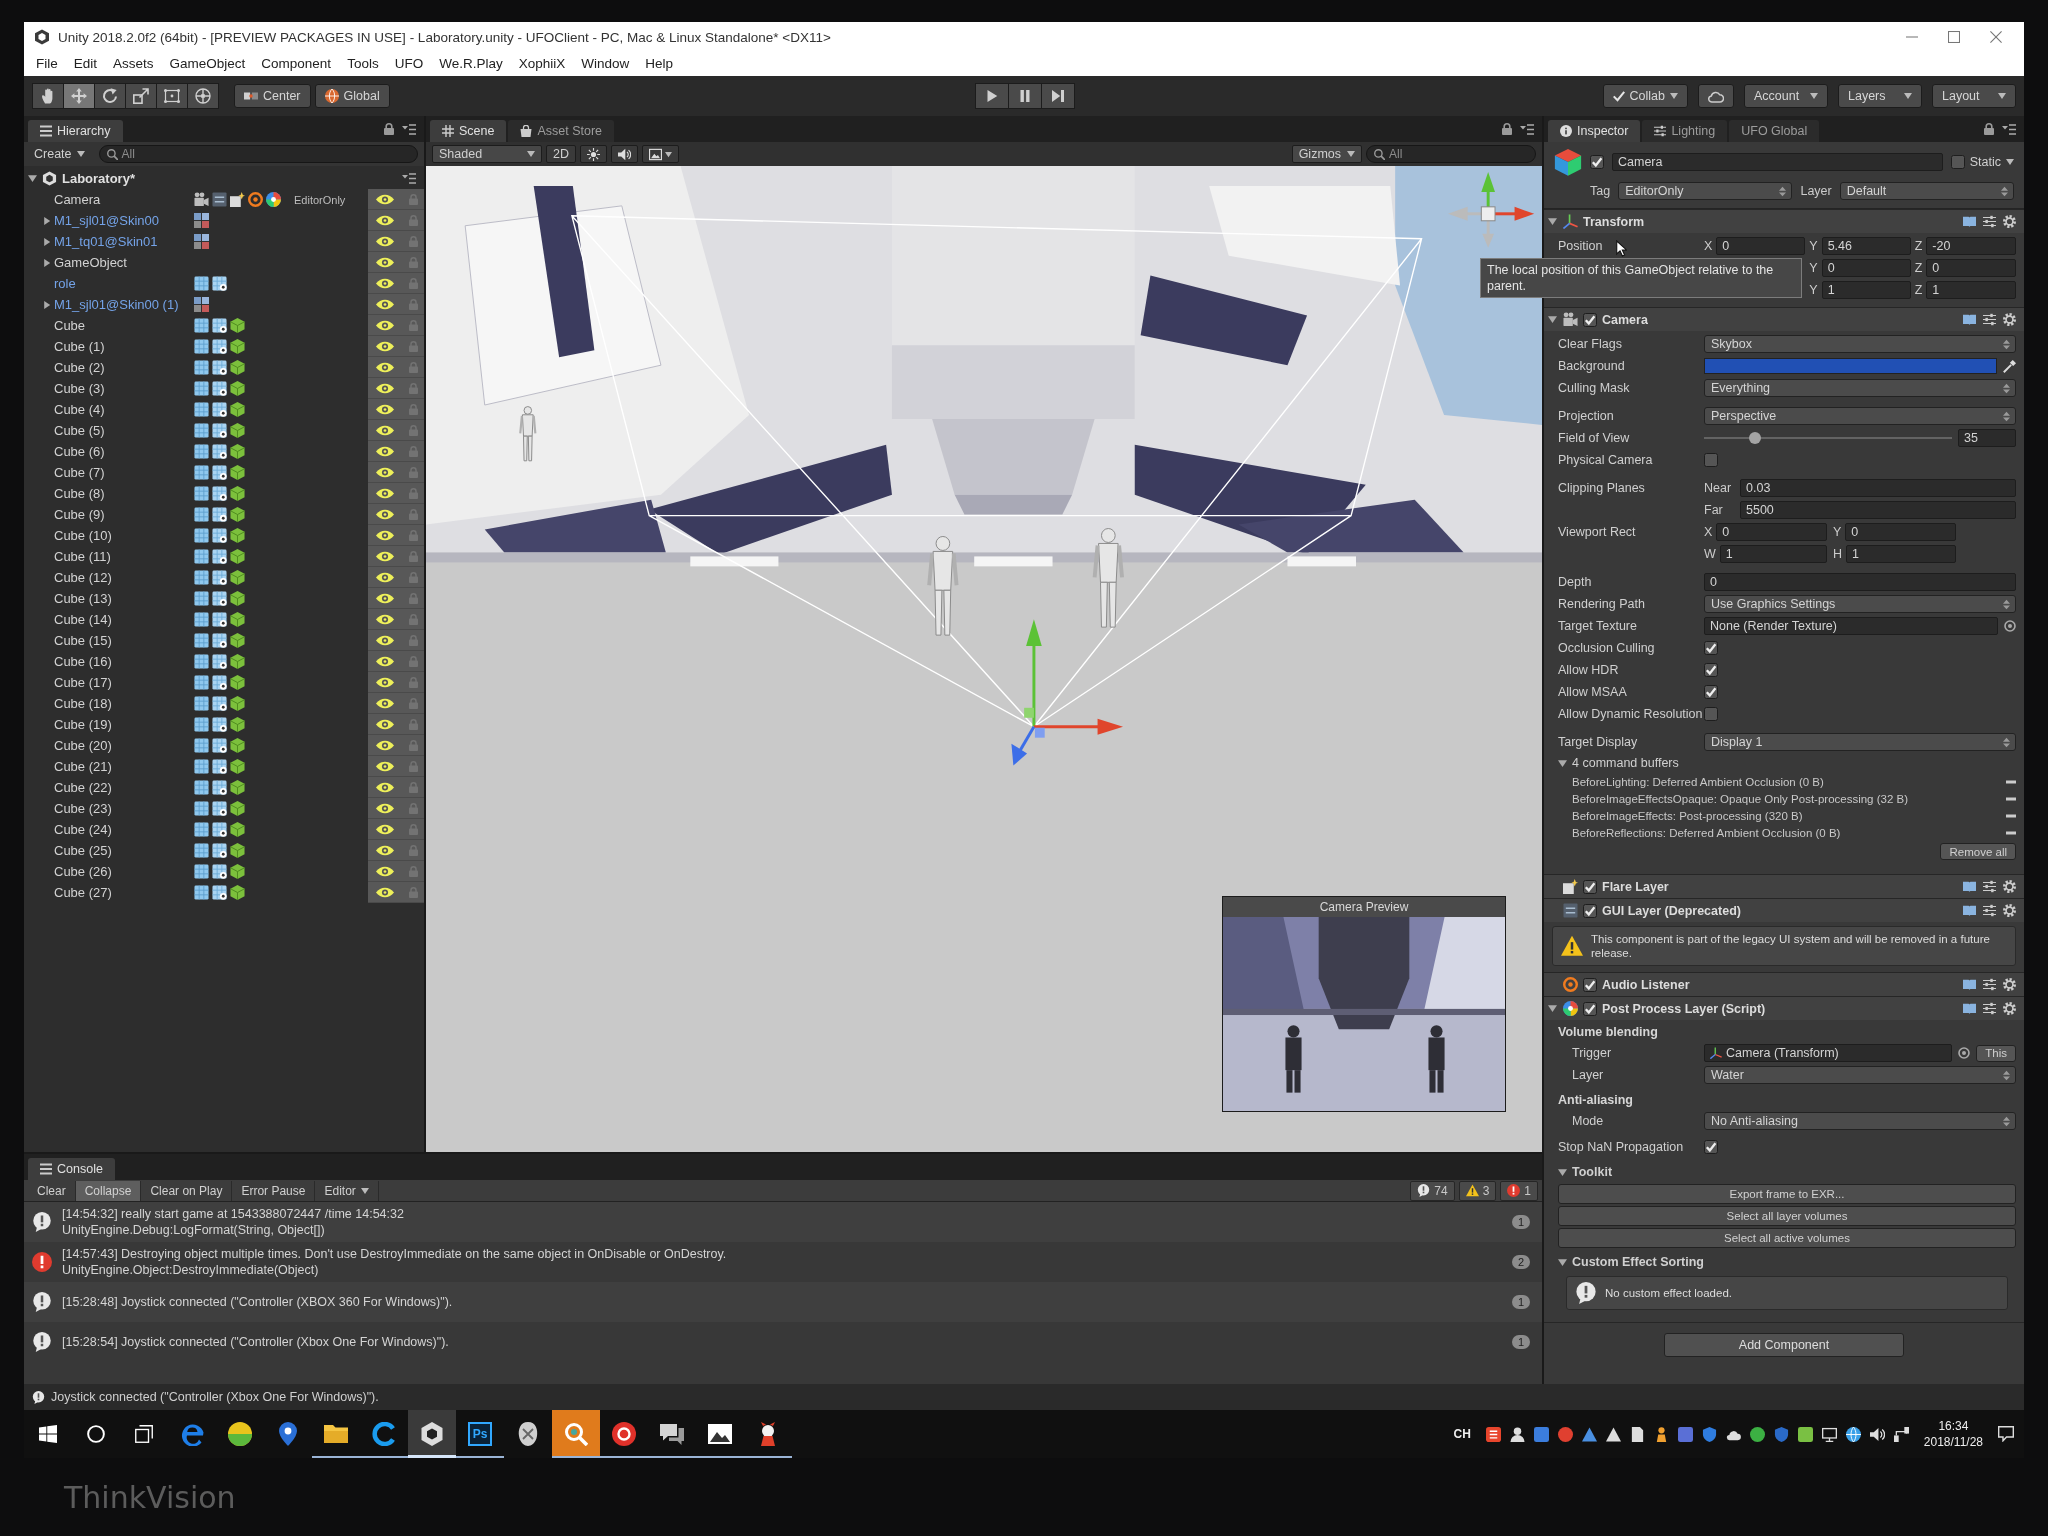 This screenshot has height=1536, width=2048. Describe the element at coordinates (1784, 910) in the screenshot. I see `component-header: GUI Layer (Deprecated)` at that location.